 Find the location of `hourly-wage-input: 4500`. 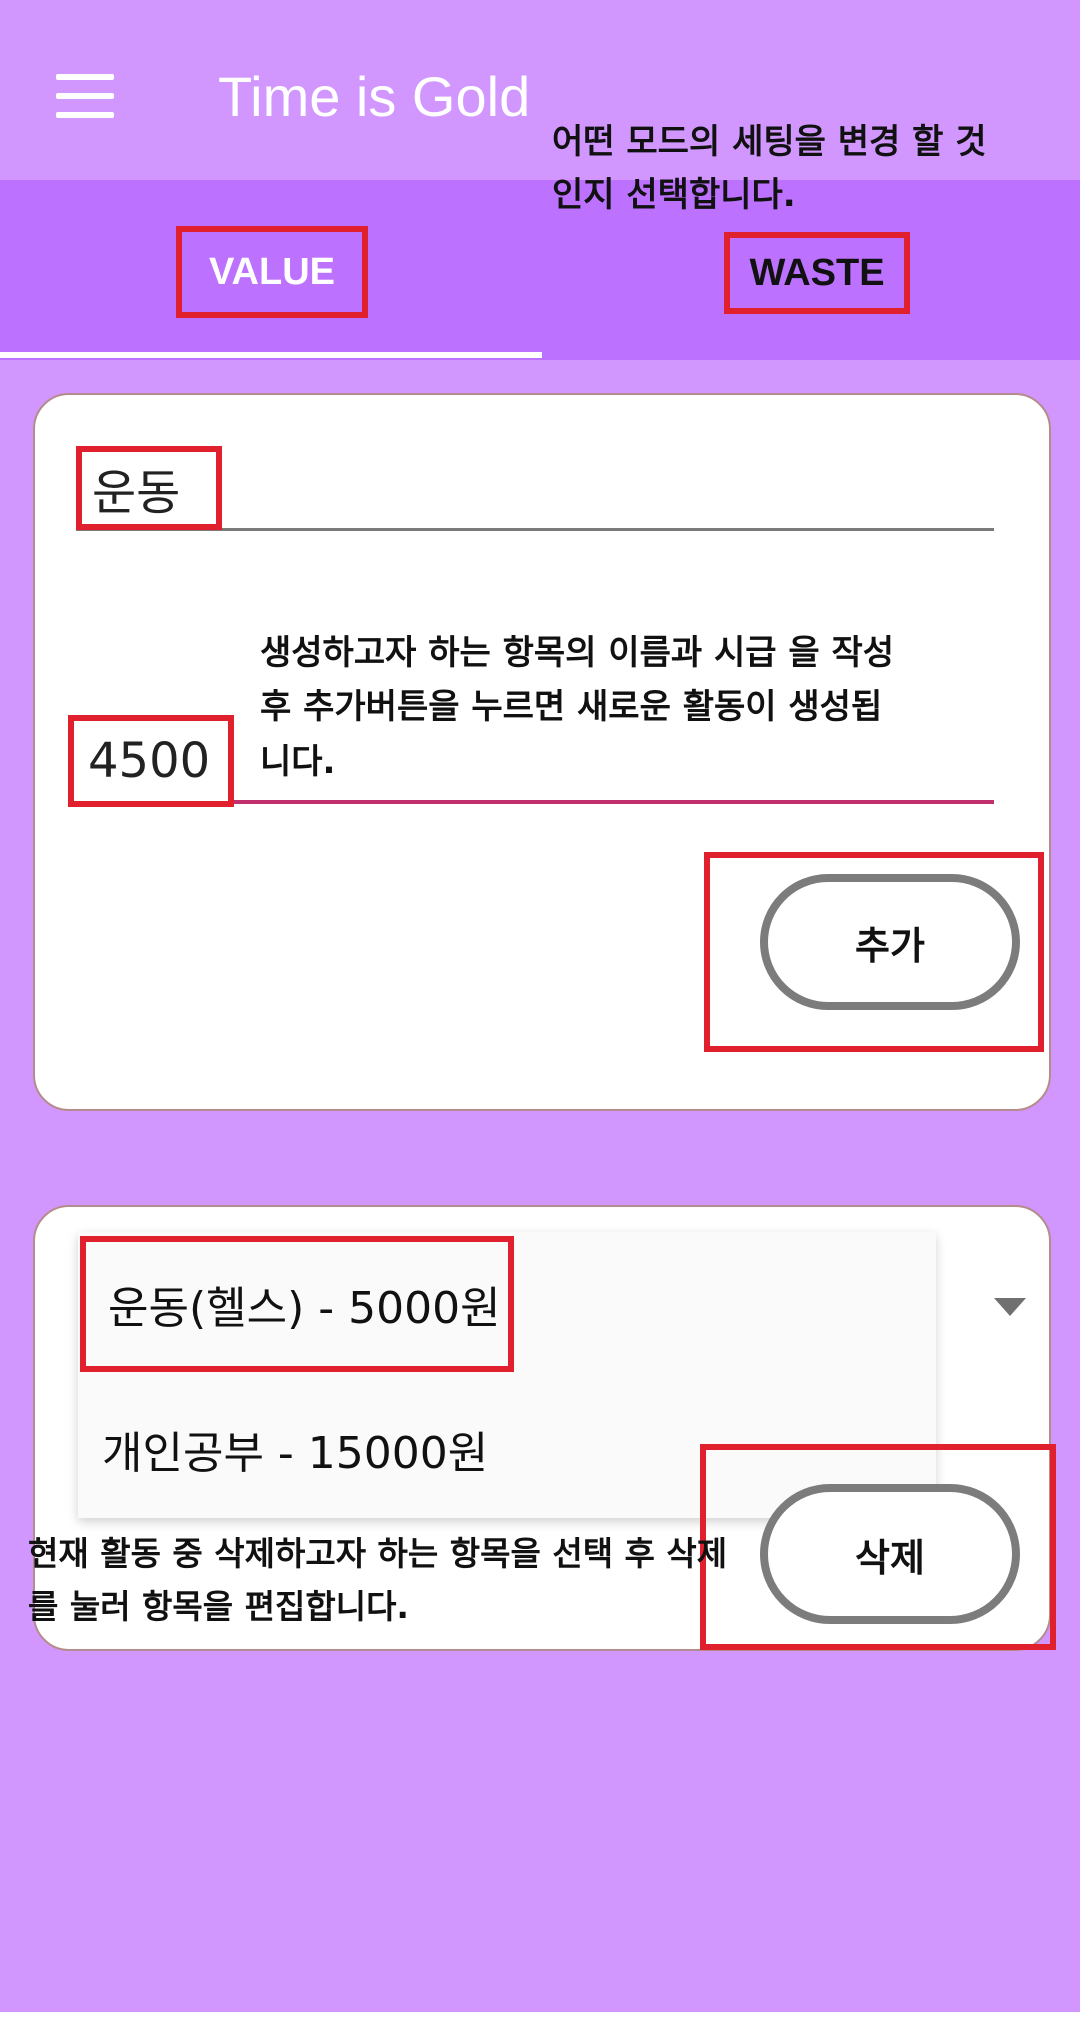

hourly-wage-input: 4500 is located at coordinates (151, 761).